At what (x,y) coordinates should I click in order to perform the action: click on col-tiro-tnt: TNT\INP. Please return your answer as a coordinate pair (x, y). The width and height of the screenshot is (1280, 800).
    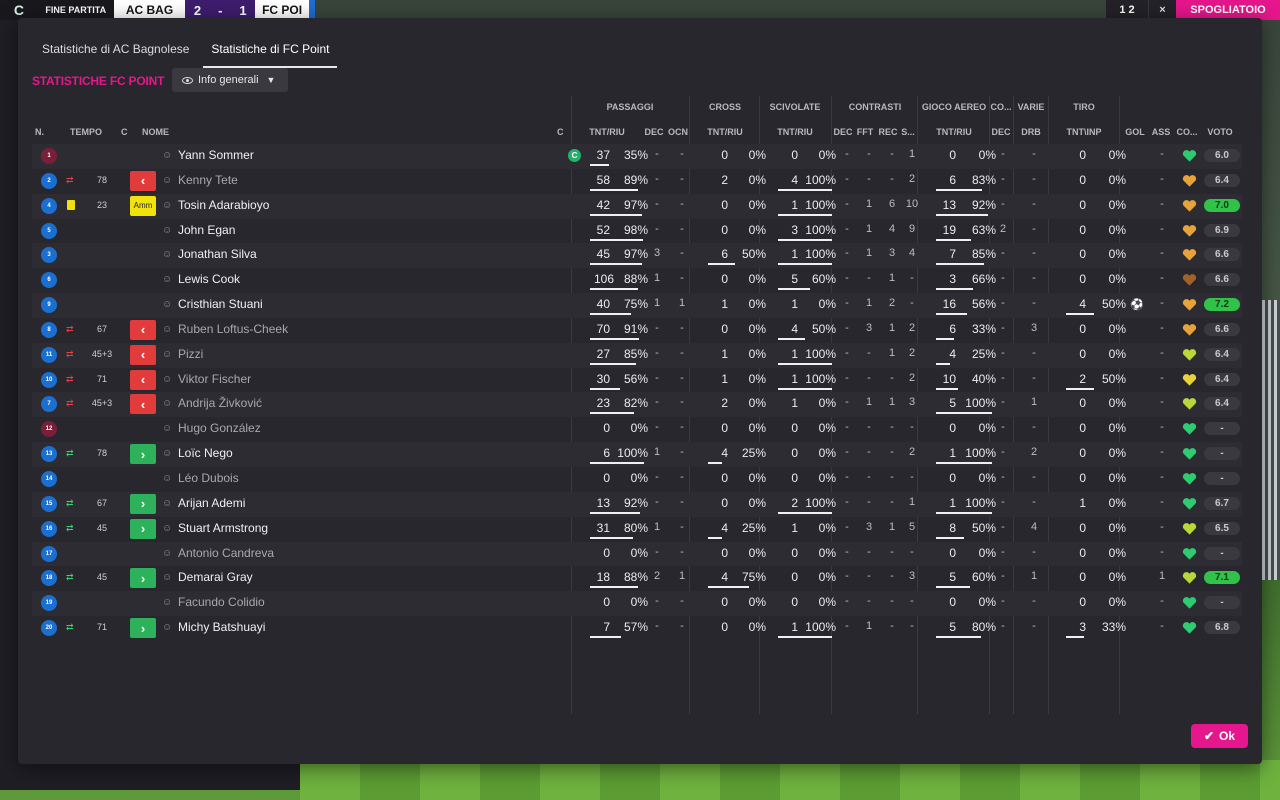
    Looking at the image, I should click on (1084, 132).